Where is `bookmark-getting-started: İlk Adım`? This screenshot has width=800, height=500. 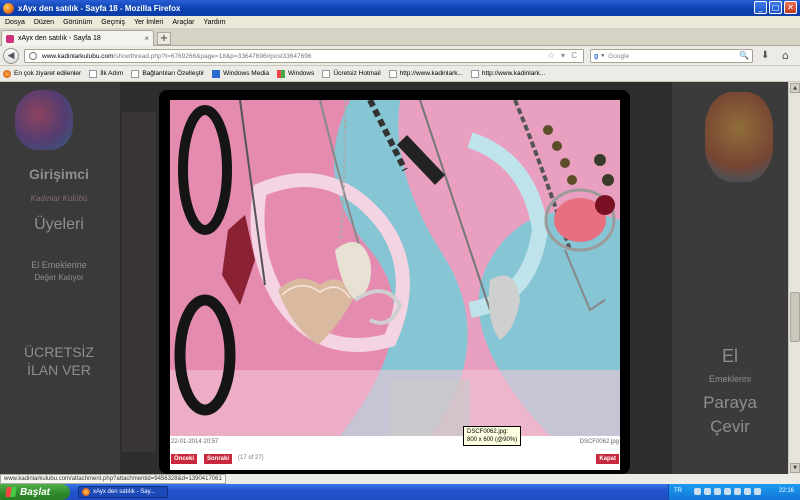
bookmark-getting-started: İlk Adım is located at coordinates (106, 73).